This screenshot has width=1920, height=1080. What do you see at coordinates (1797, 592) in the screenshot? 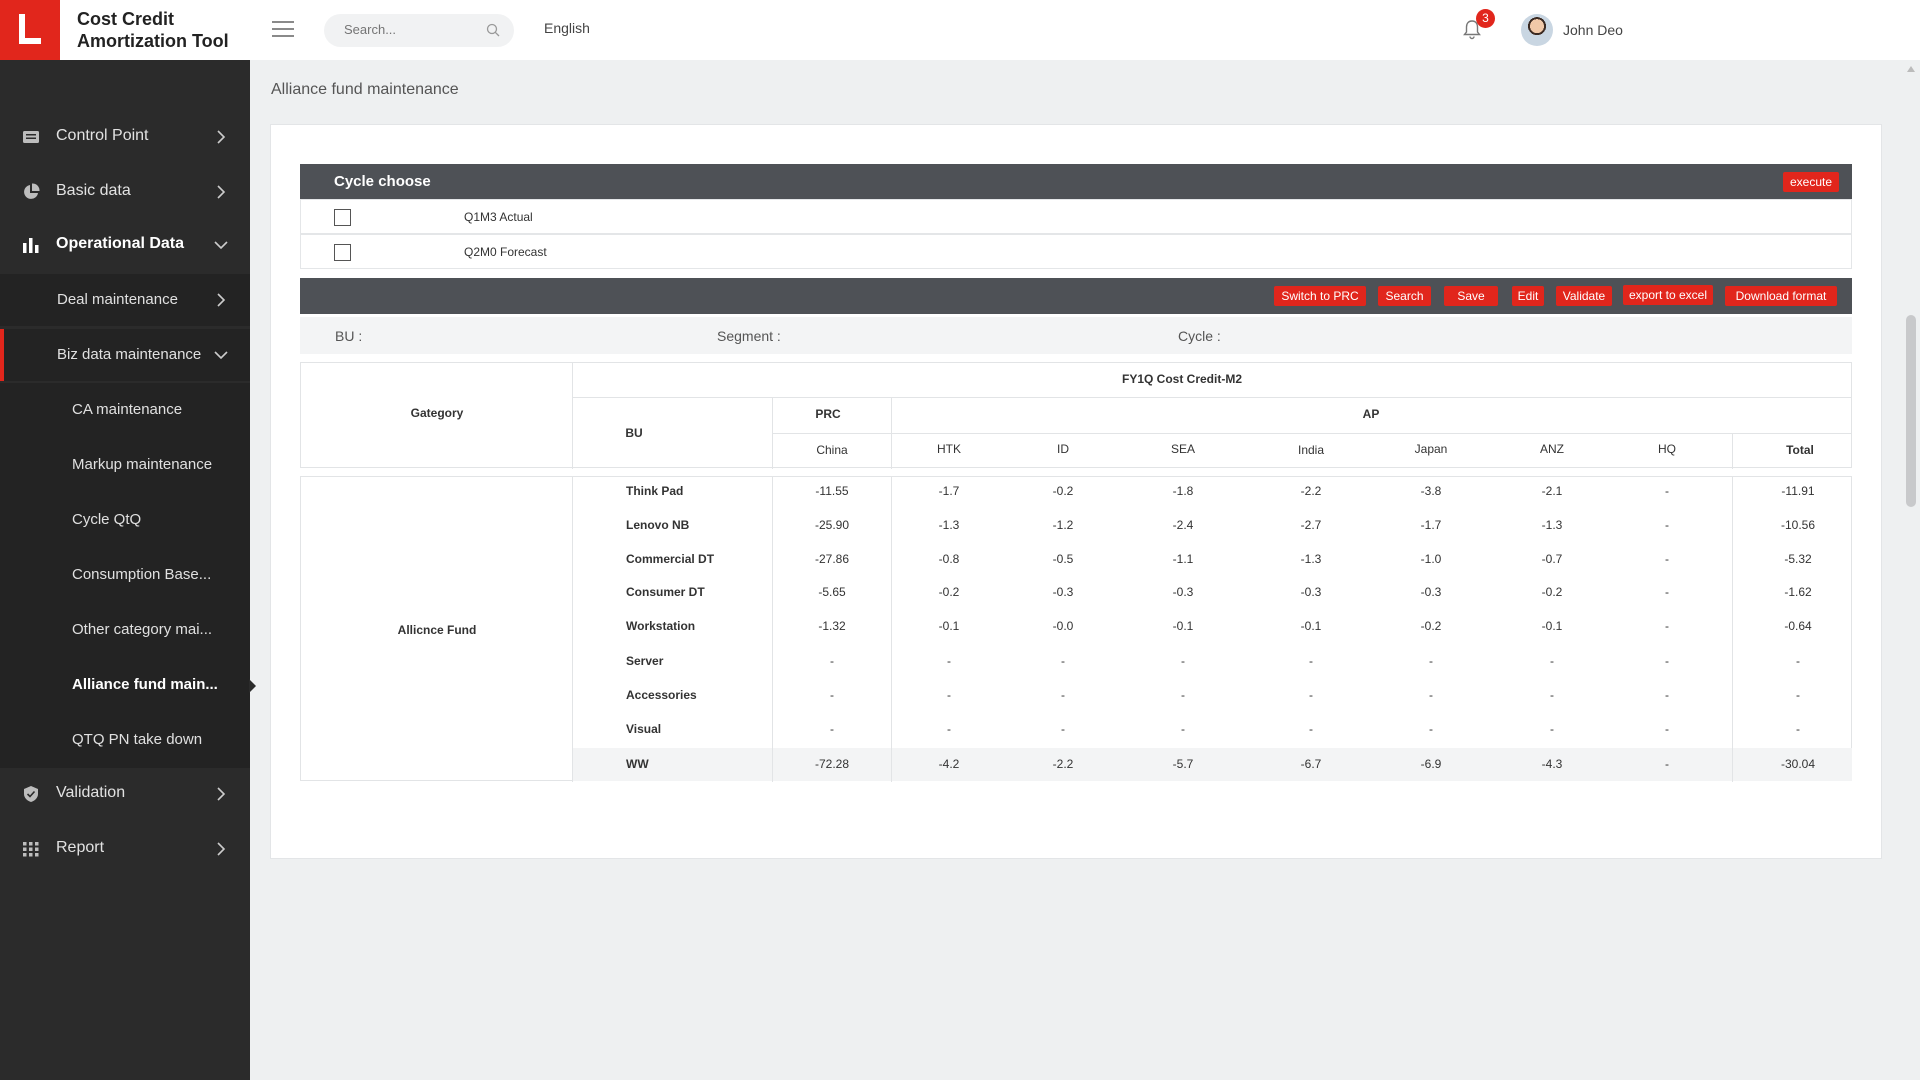
I see `table-cell: -1.62` at bounding box center [1797, 592].